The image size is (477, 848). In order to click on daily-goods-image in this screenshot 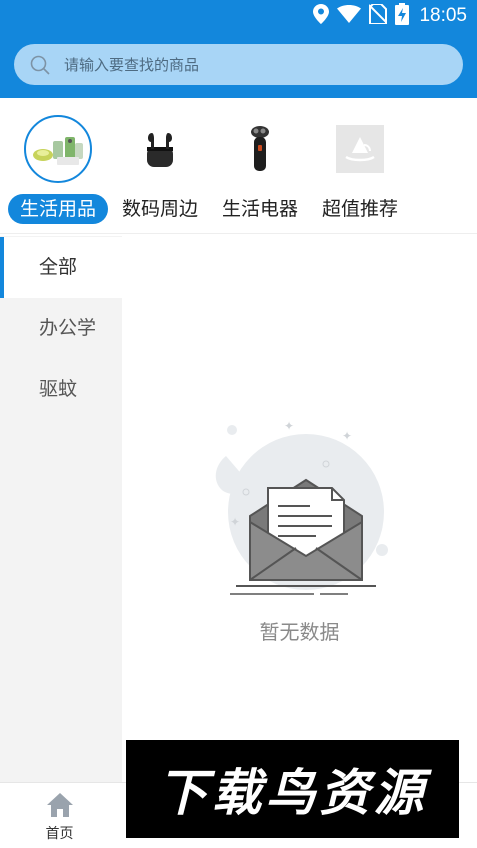, I will do `click(58, 149)`.